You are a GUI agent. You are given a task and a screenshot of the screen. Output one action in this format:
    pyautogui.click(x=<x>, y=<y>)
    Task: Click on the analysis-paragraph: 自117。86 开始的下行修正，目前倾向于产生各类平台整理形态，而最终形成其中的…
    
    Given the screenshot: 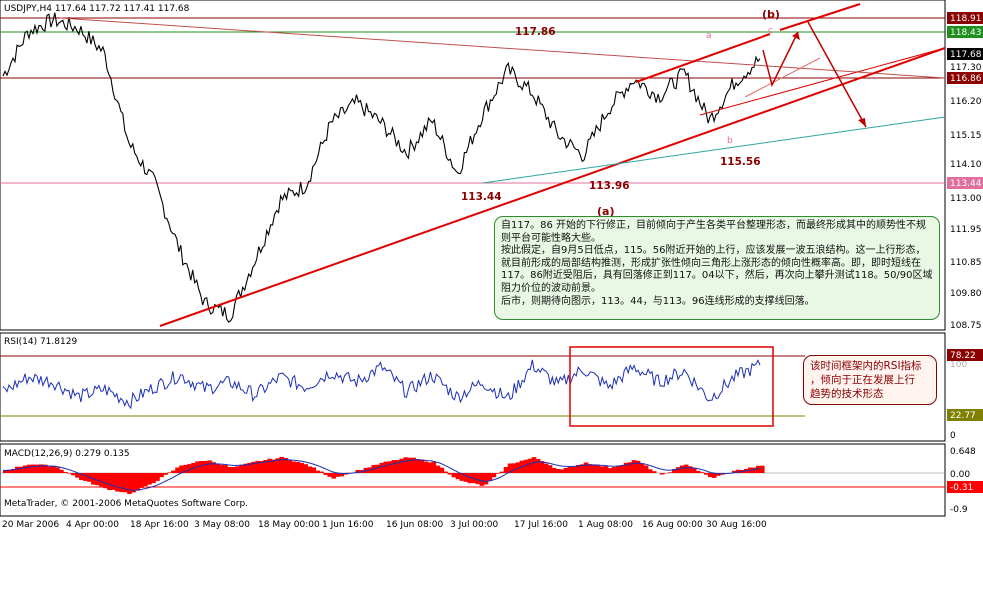 What is the action you would take?
    pyautogui.click(x=713, y=232)
    